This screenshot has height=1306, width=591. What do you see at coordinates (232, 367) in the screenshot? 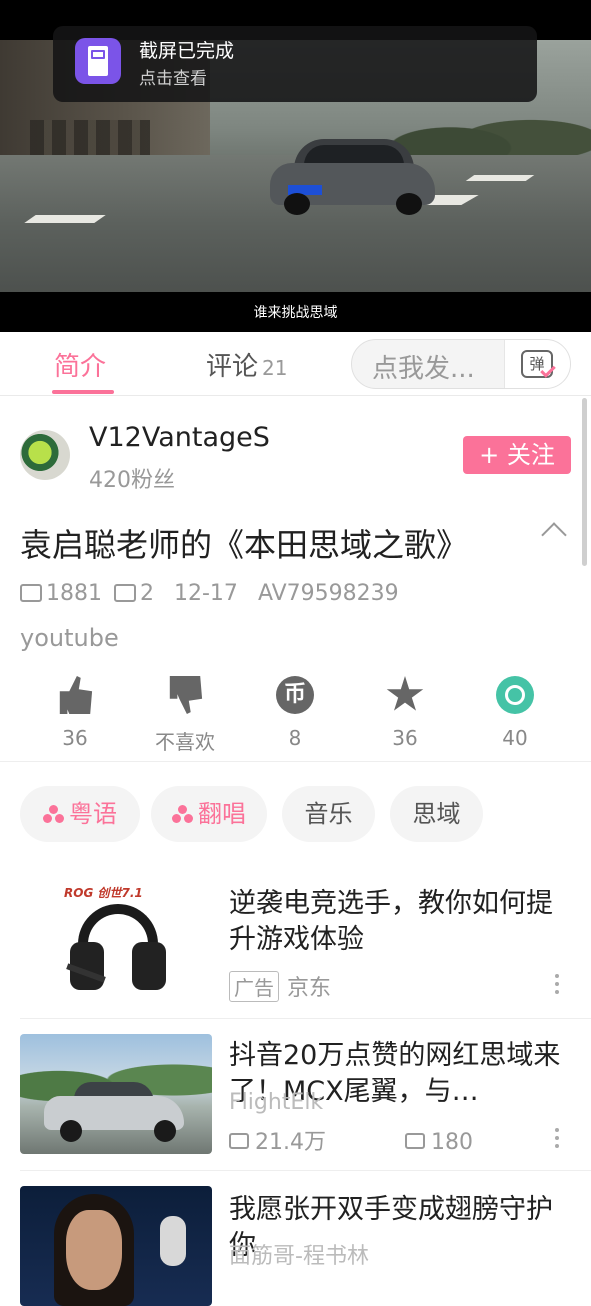
I see `tab-comments-label: 评论` at bounding box center [232, 367].